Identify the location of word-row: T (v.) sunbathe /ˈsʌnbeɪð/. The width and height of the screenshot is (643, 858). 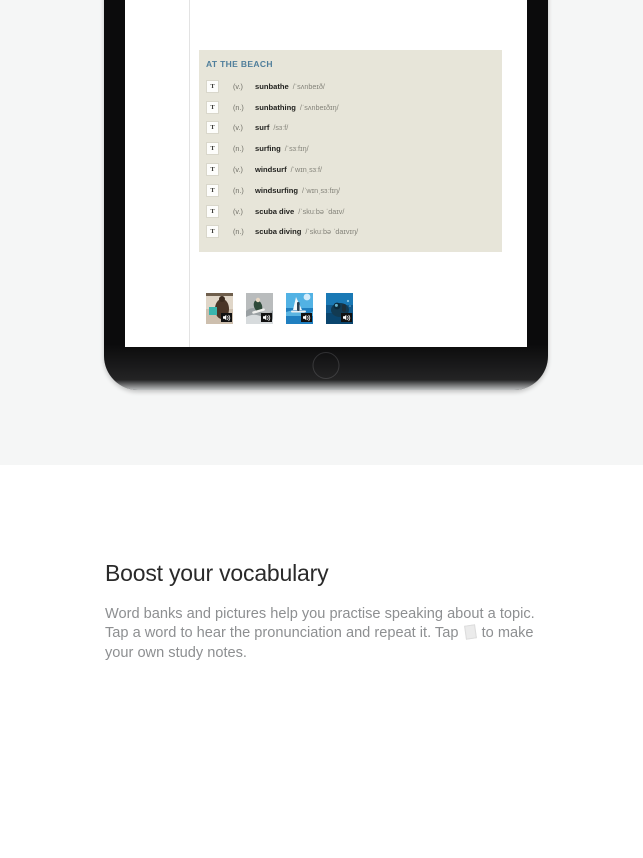
(350, 86).